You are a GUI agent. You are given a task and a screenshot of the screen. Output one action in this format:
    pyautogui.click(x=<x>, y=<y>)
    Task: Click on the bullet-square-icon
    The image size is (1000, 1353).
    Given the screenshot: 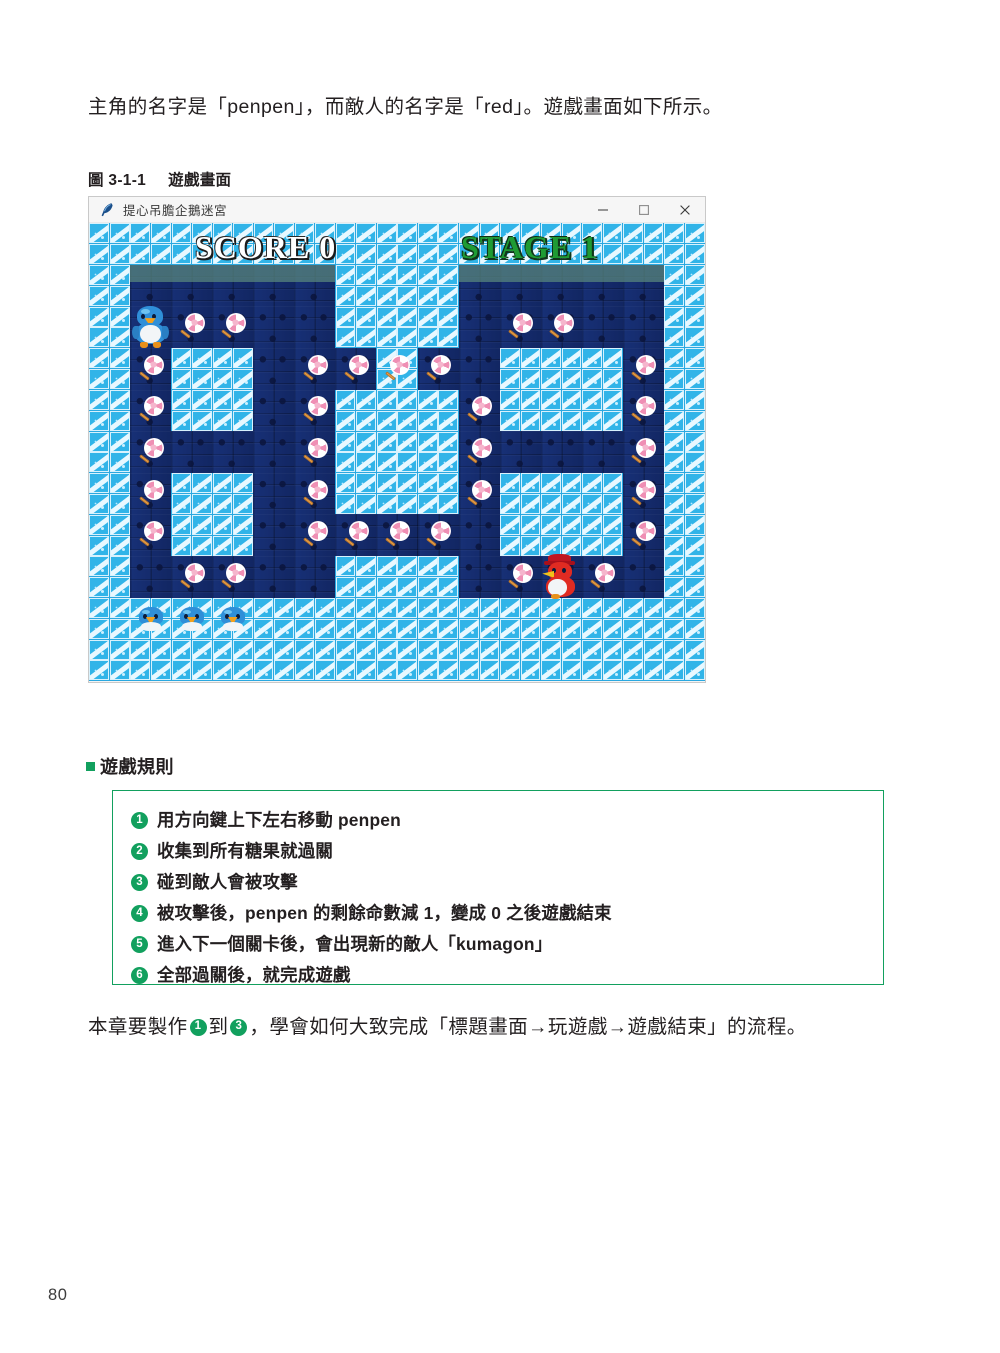 What is the action you would take?
    pyautogui.click(x=90, y=766)
    